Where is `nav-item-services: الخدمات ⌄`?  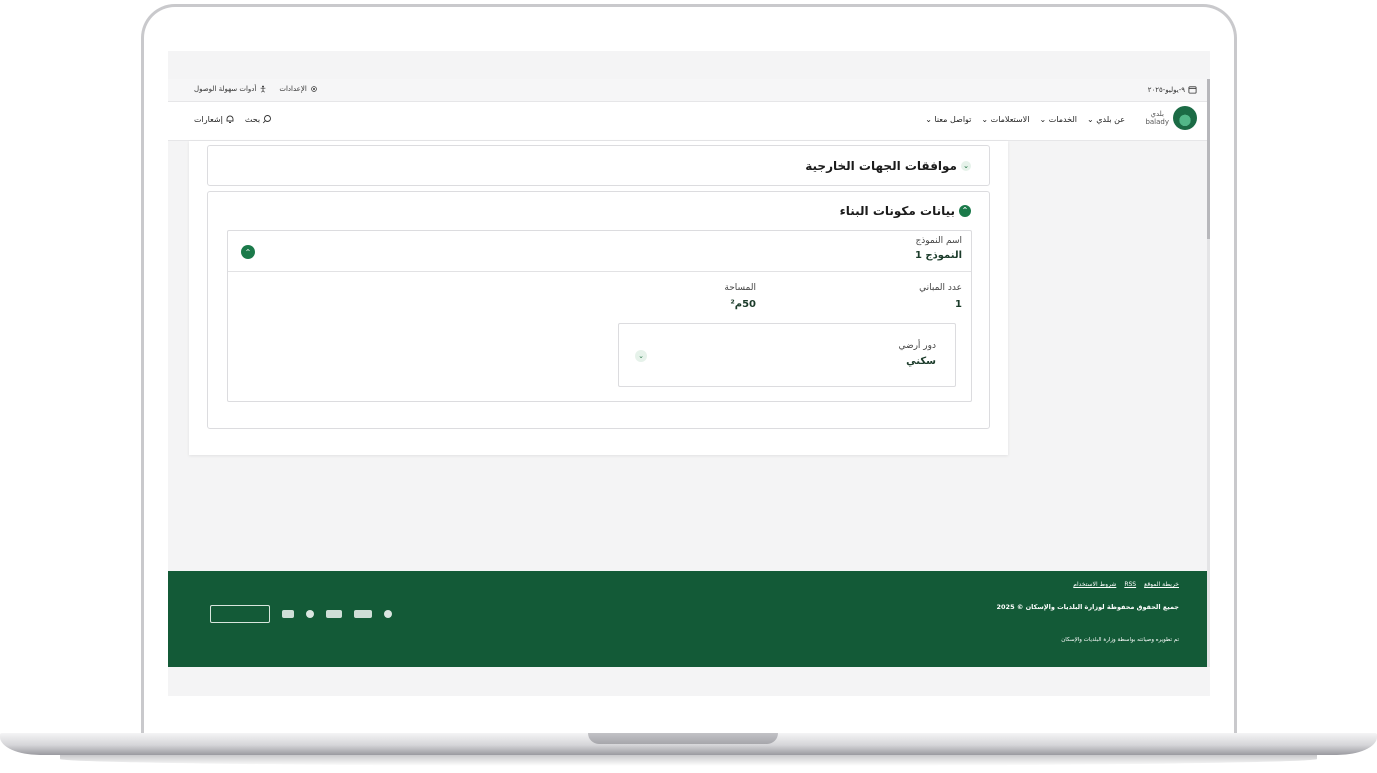 nav-item-services: الخدمات ⌄ is located at coordinates (1058, 119).